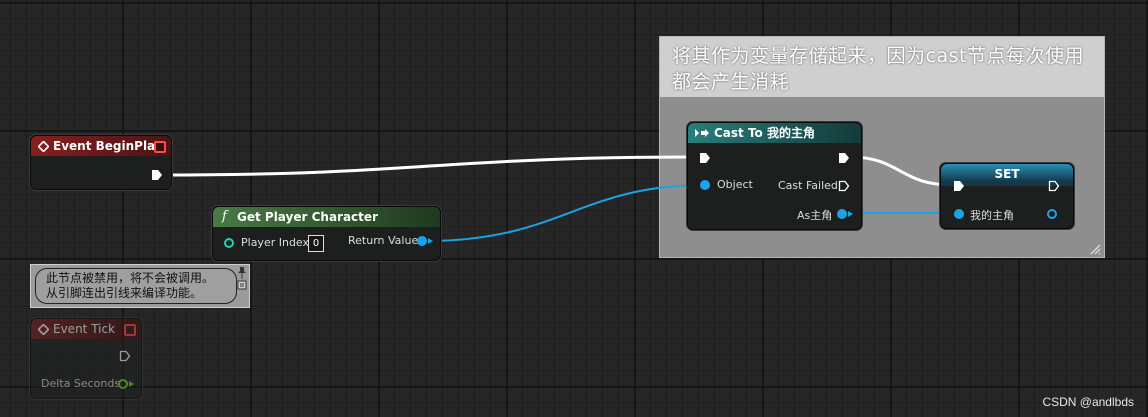 Image resolution: width=1148 pixels, height=417 pixels. I want to click on cast-to-node: Cast To 我的主角 Object Cast Failed As主角, so click(774, 176).